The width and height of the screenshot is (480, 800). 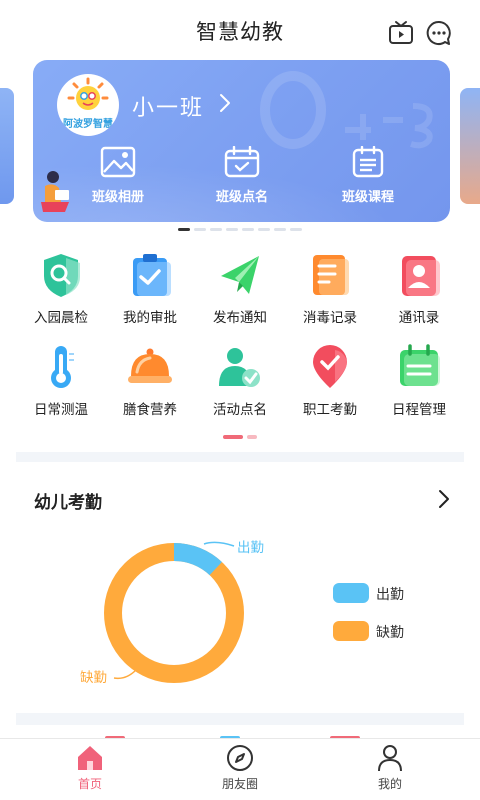 I want to click on banner-watermark, so click(x=346, y=110).